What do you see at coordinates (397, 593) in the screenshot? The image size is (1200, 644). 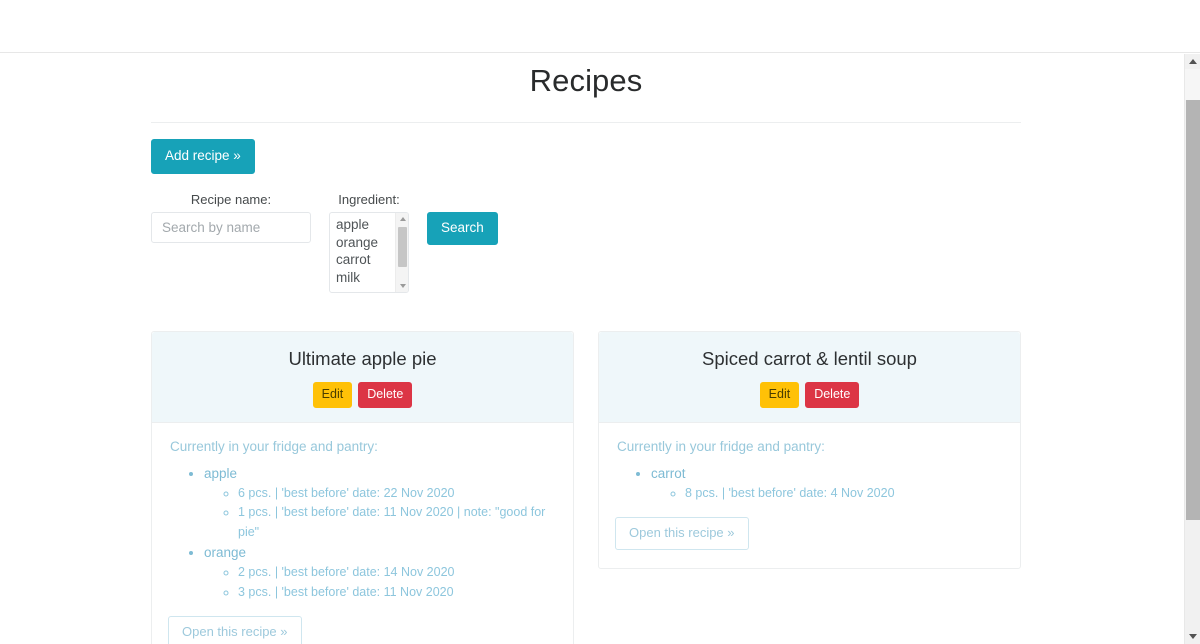 I see `list-item: 3 pcs. | 'best before' date: 11 Nov 2020` at bounding box center [397, 593].